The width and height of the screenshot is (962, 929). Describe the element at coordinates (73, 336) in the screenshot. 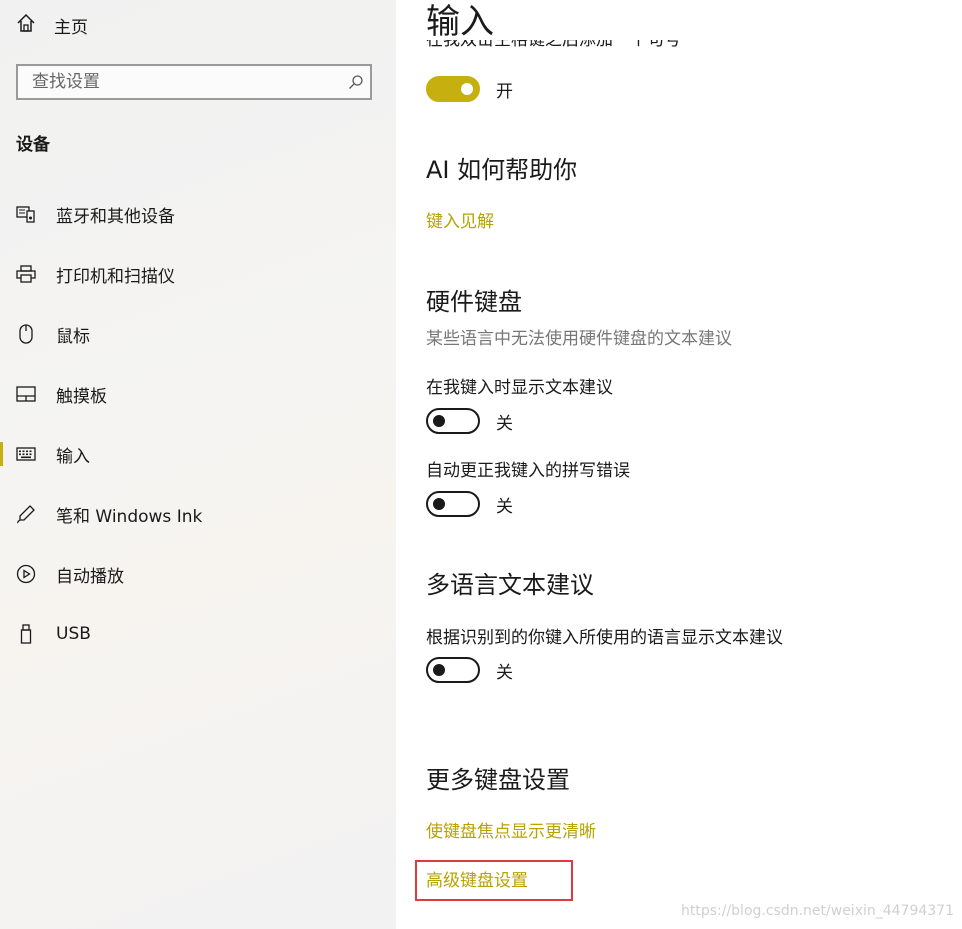

I see `sidebar-item-label: 鼠标` at that location.